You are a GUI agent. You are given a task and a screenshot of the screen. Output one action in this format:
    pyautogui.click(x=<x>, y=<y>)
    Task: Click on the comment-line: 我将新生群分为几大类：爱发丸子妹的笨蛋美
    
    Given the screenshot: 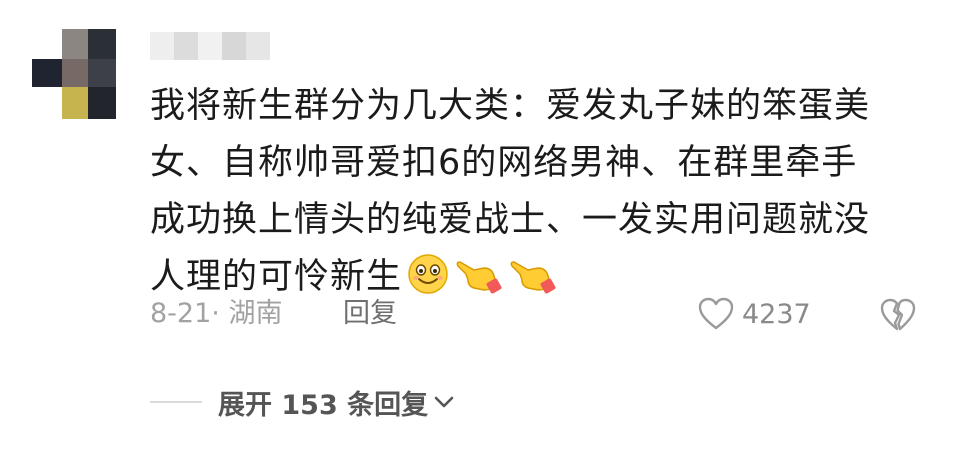 What is the action you would take?
    pyautogui.click(x=510, y=106)
    